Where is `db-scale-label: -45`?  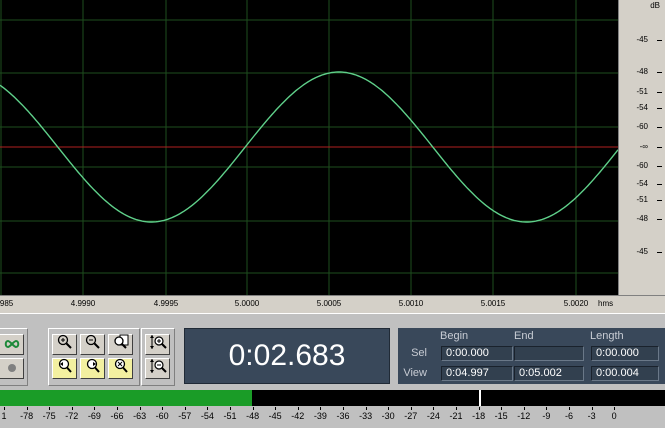 db-scale-label: -45 is located at coordinates (642, 39).